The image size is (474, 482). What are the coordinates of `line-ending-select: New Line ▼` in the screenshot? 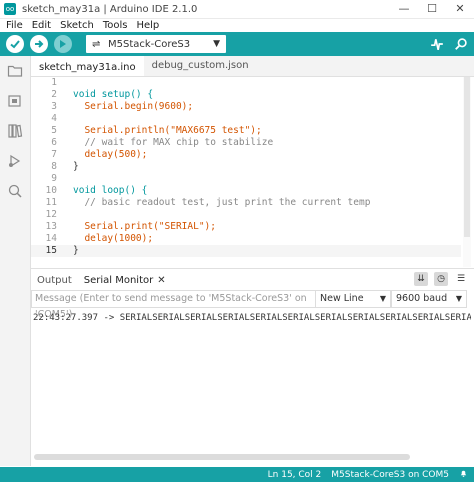 It's located at (353, 299).